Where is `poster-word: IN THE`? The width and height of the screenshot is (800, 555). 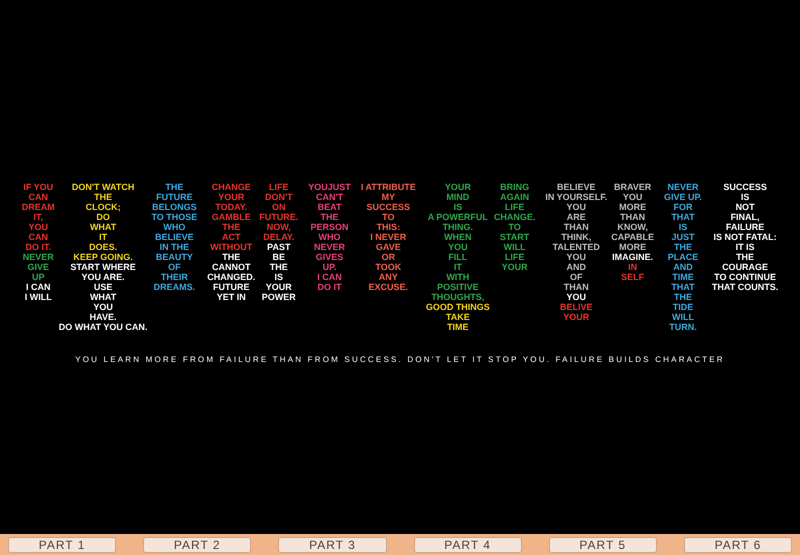
poster-word: IN THE is located at coordinates (175, 247).